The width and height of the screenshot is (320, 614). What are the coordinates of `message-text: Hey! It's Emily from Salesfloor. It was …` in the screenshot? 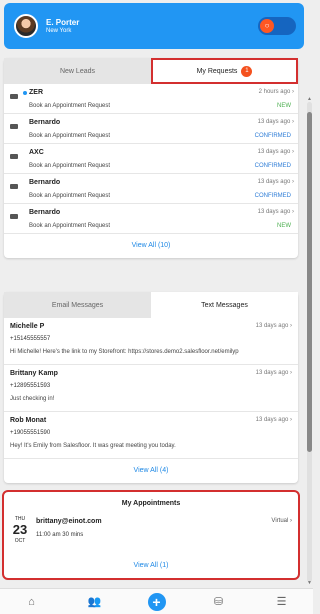 It's located at (93, 446).